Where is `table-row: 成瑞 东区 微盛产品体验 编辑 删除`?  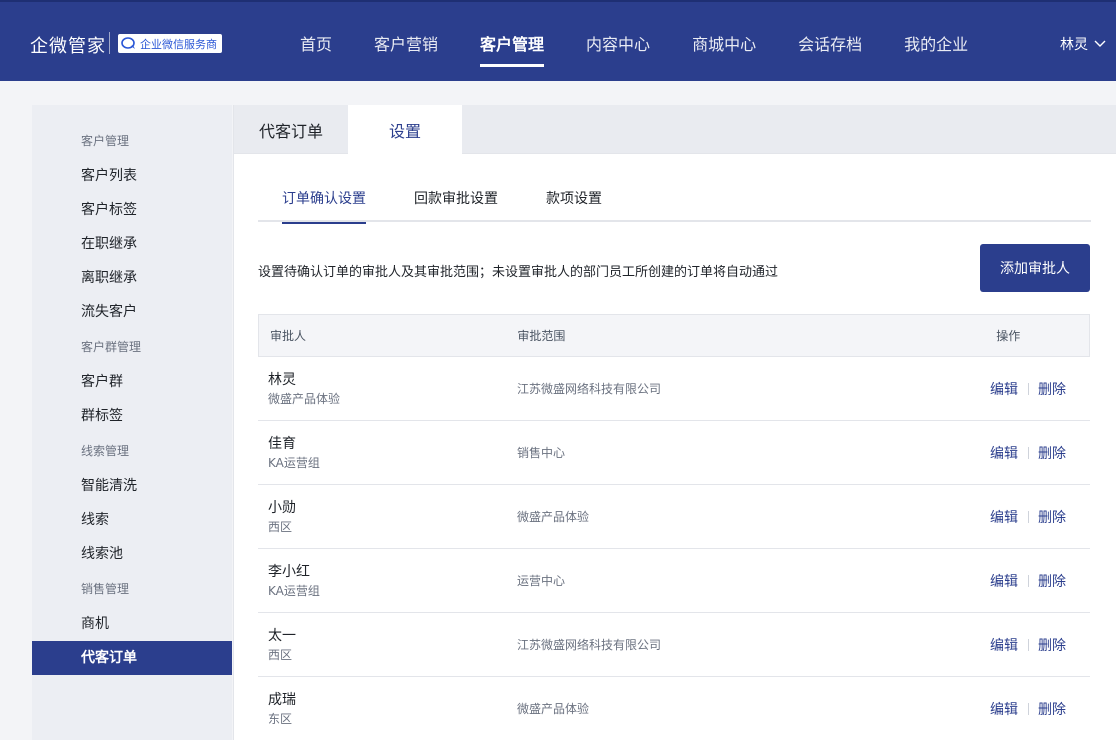 table-row: 成瑞 东区 微盛产品体验 编辑 删除 is located at coordinates (674, 708).